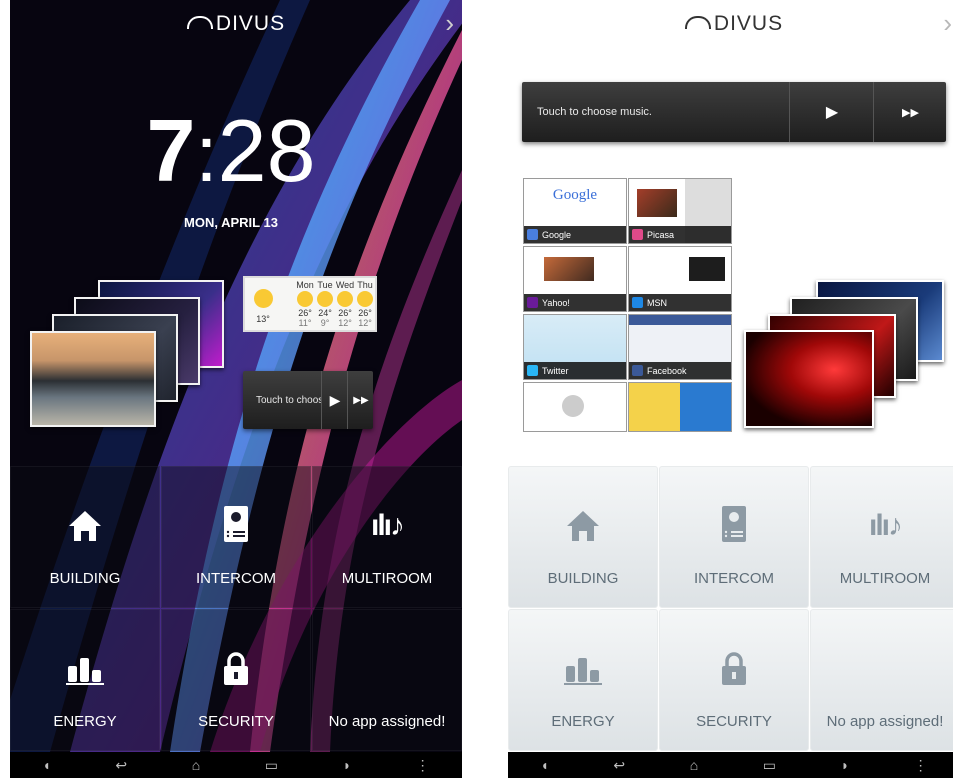 The height and width of the screenshot is (778, 953). Describe the element at coordinates (575, 234) in the screenshot. I see `bookmark-caption: Google` at that location.